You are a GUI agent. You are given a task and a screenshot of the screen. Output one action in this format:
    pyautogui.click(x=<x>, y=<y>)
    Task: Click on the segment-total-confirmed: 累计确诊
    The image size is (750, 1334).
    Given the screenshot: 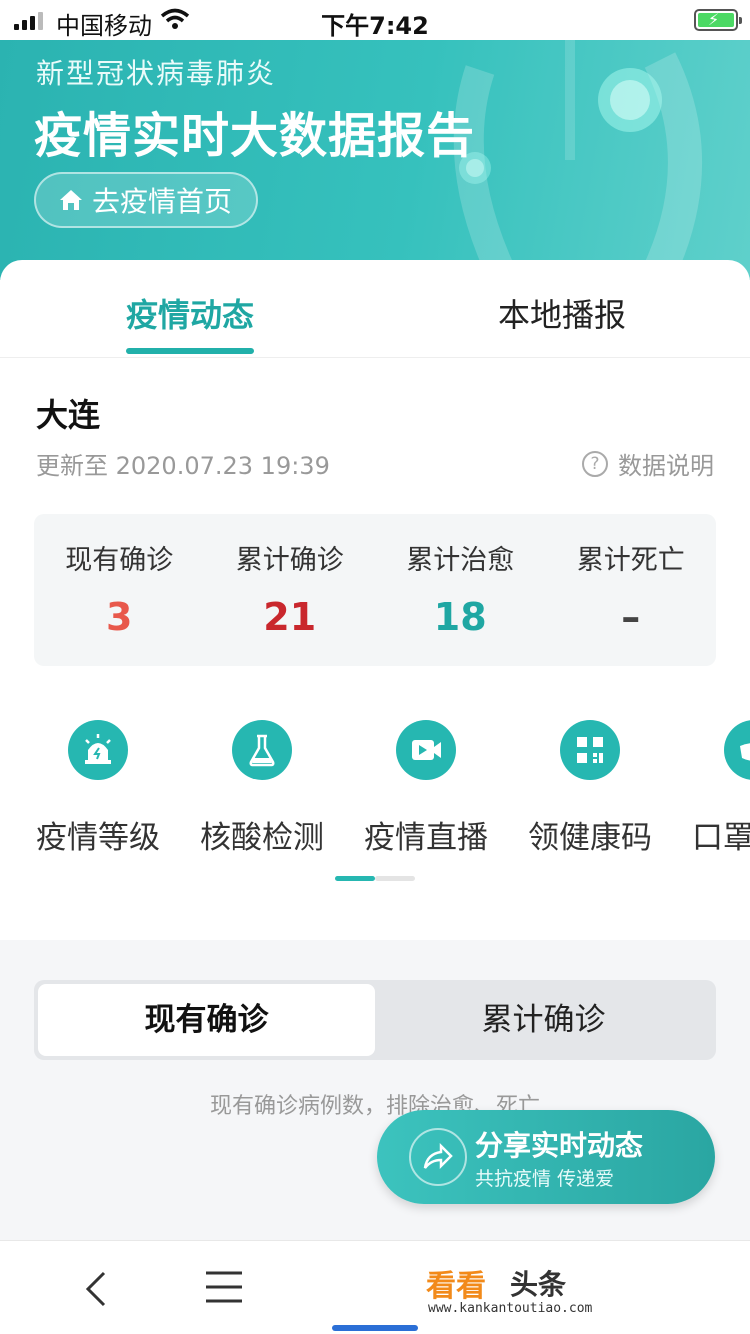 What is the action you would take?
    pyautogui.click(x=543, y=1020)
    